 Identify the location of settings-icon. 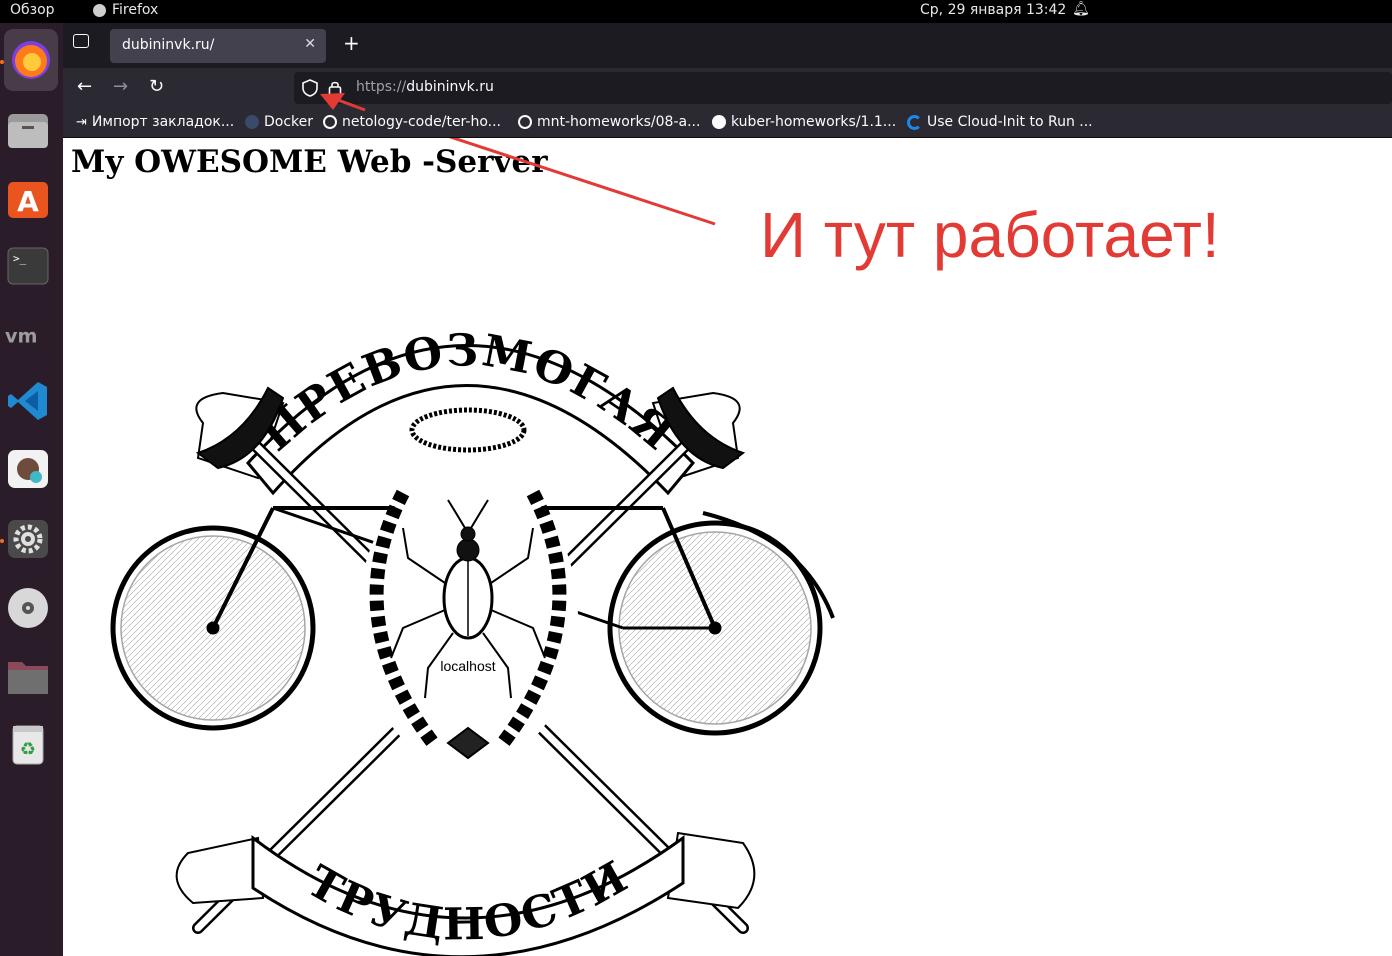
(28, 539).